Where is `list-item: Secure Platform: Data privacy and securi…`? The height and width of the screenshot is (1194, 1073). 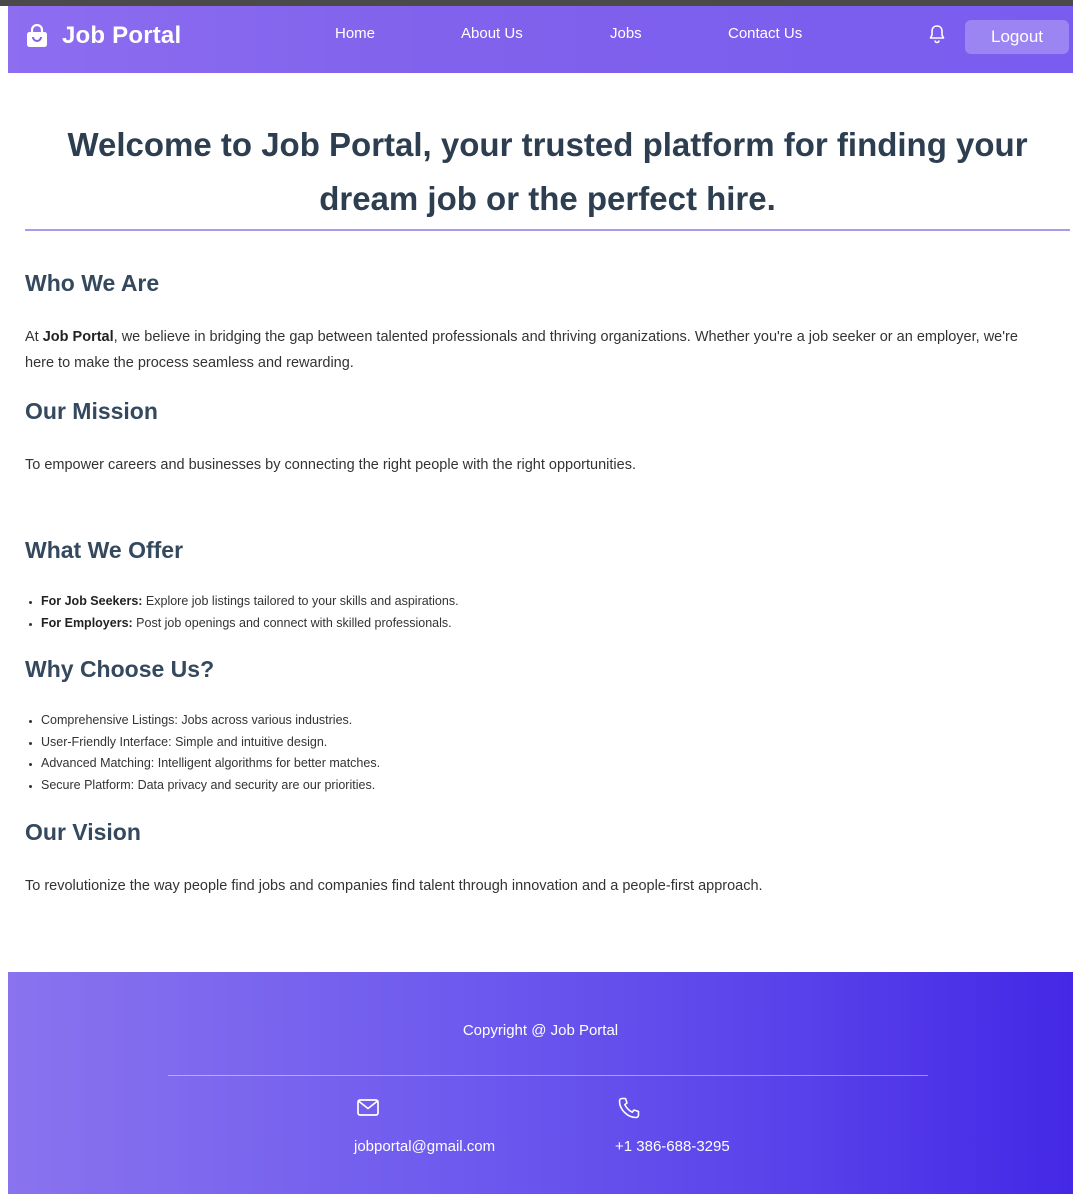
list-item: Secure Platform: Data privacy and securi… is located at coordinates (202, 786).